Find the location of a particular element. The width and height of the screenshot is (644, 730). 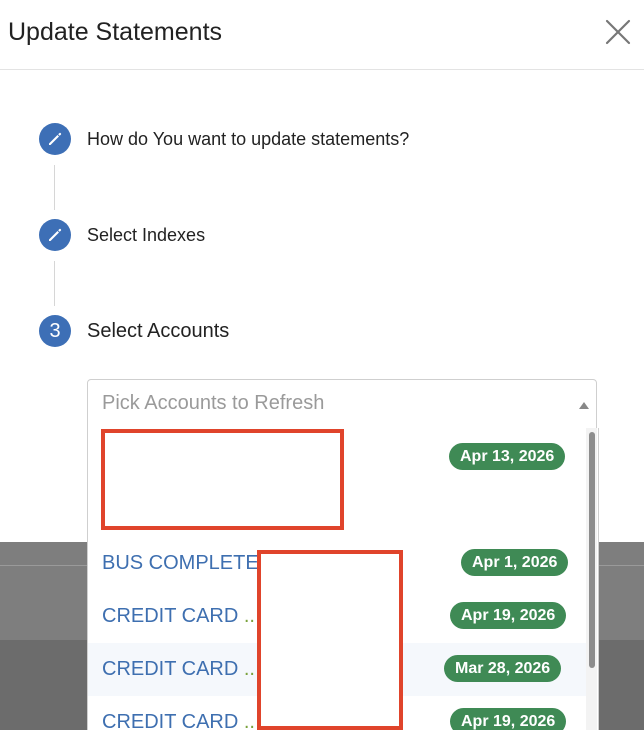

step-1-icon is located at coordinates (55, 139).